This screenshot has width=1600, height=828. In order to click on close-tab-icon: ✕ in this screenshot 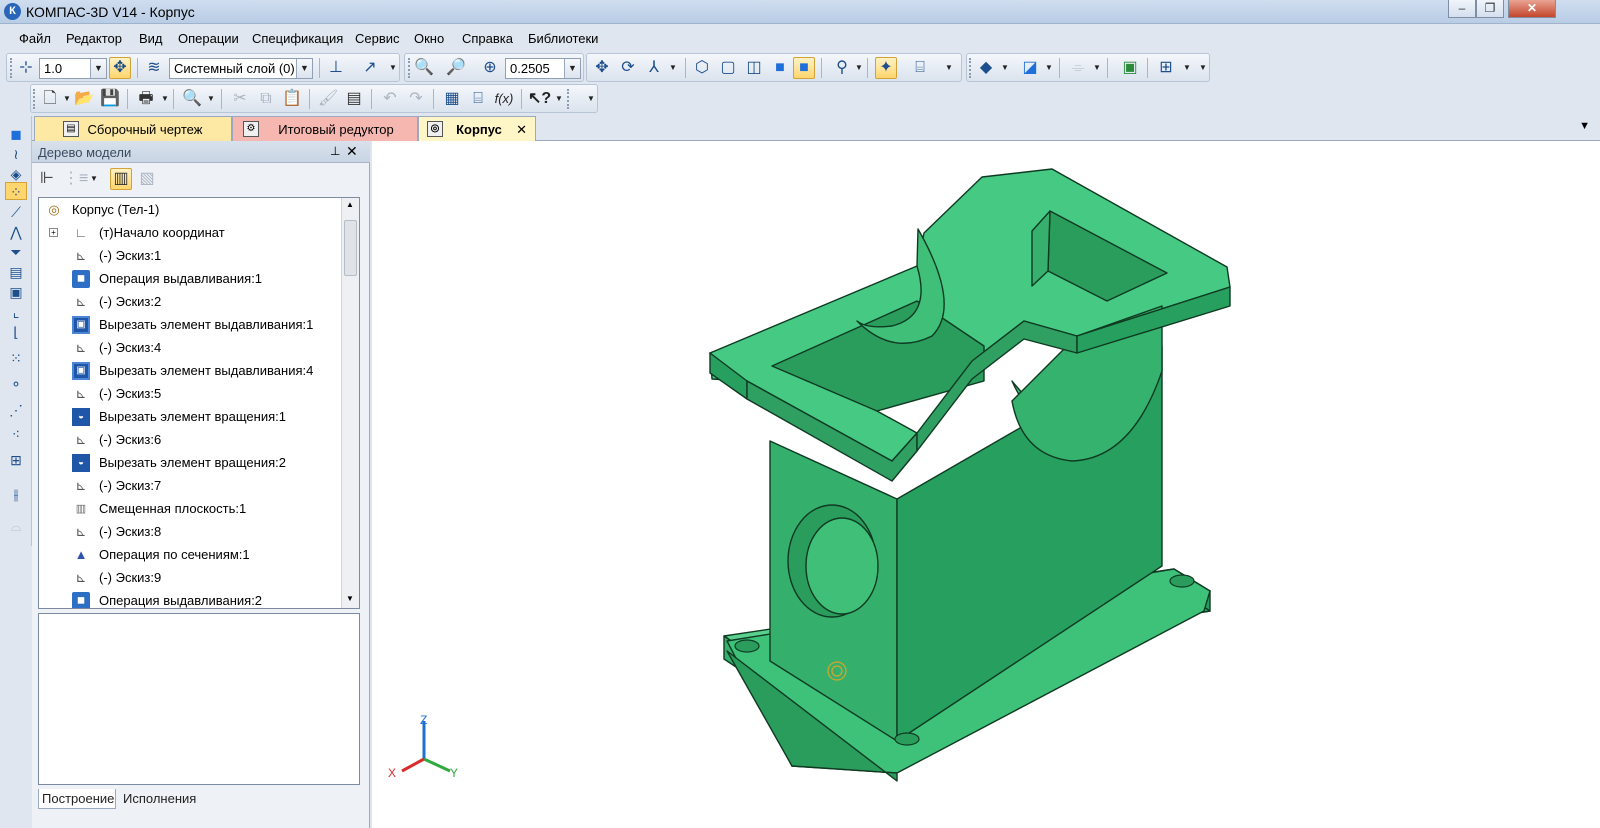, I will do `click(521, 130)`.